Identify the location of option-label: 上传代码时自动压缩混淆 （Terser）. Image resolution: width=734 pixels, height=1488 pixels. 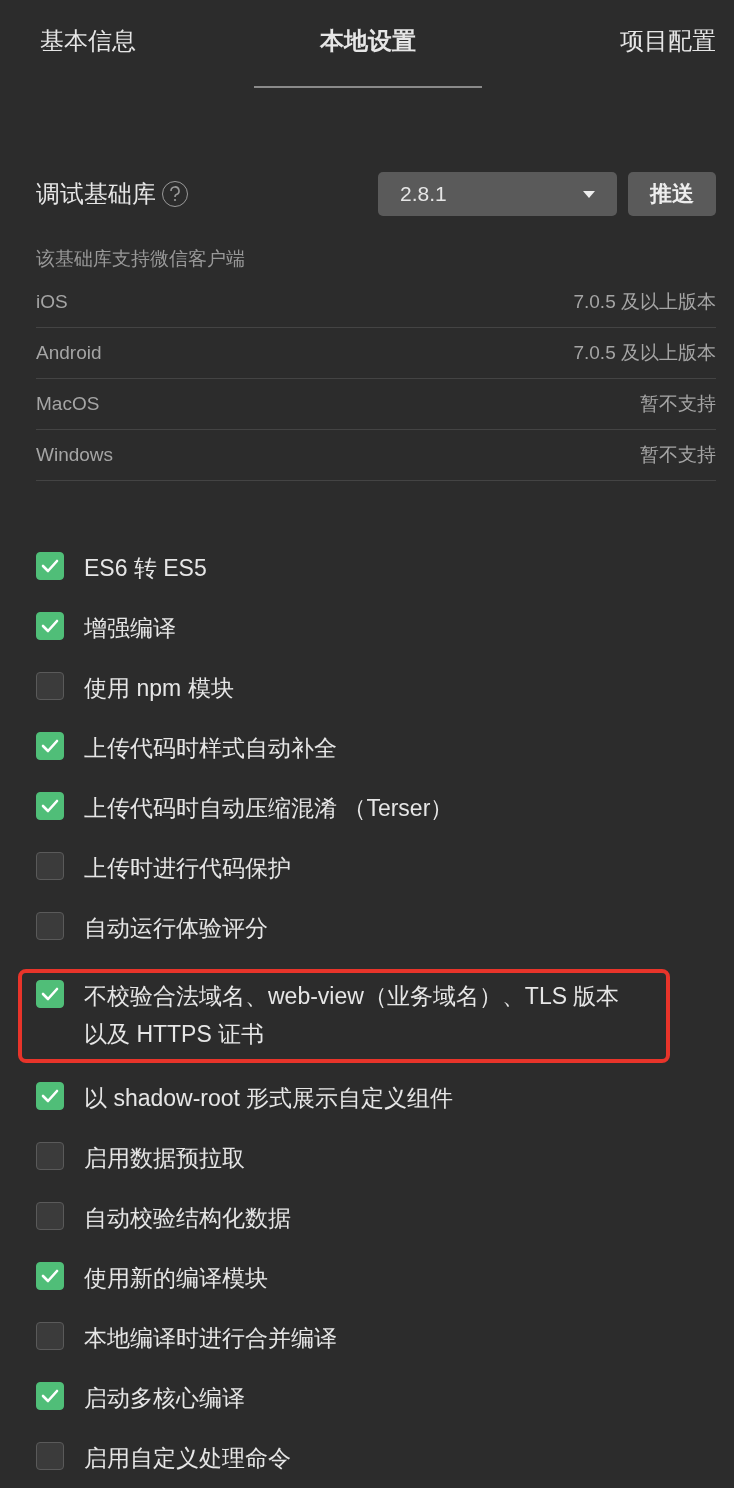
(269, 808).